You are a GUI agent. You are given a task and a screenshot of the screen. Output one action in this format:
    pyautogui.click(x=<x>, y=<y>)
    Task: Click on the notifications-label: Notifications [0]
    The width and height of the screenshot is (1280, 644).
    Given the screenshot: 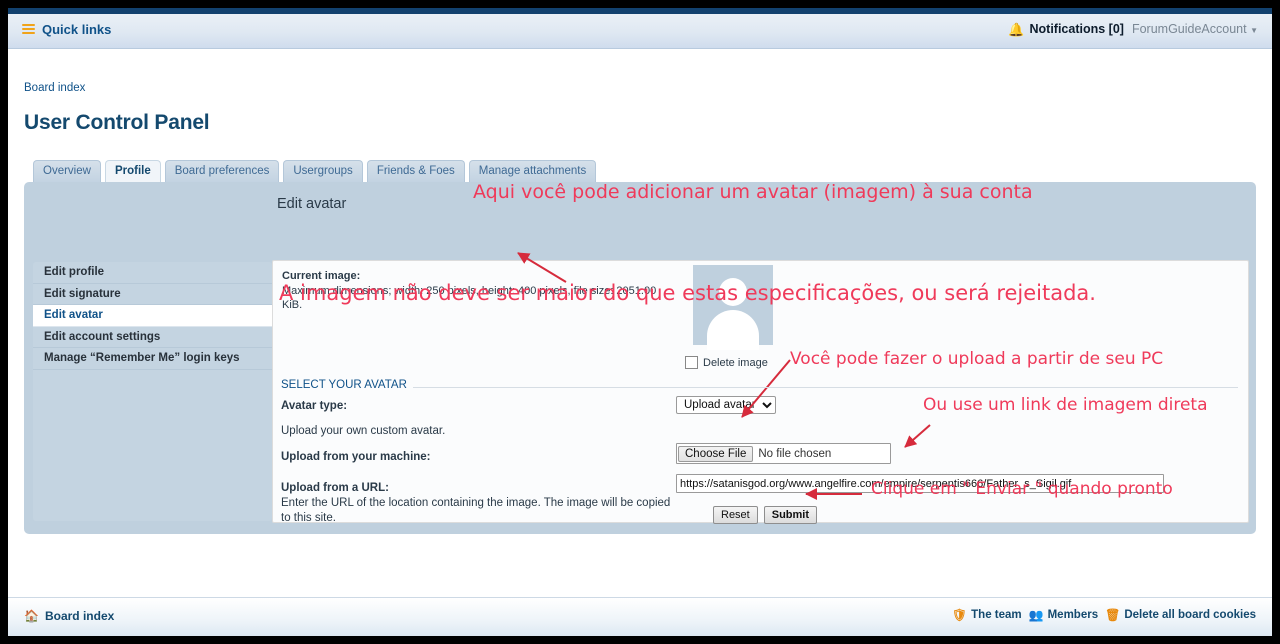 What is the action you would take?
    pyautogui.click(x=1076, y=29)
    